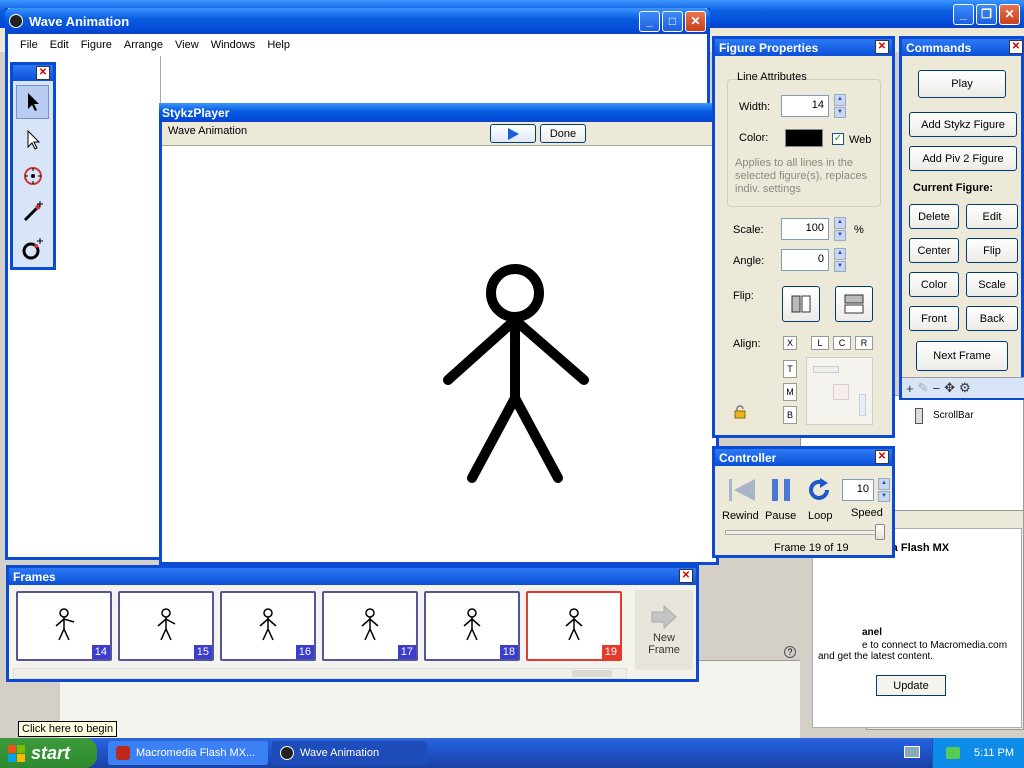 The image size is (1024, 768). Describe the element at coordinates (574, 626) in the screenshot. I see `frame-thumbnail-selected: 19` at that location.